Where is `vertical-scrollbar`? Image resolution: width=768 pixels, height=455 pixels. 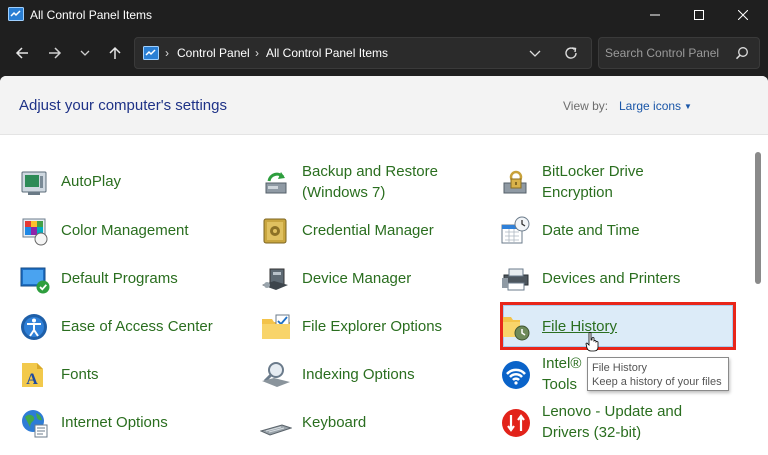
vertical-scrollbar is located at coordinates (758, 295).